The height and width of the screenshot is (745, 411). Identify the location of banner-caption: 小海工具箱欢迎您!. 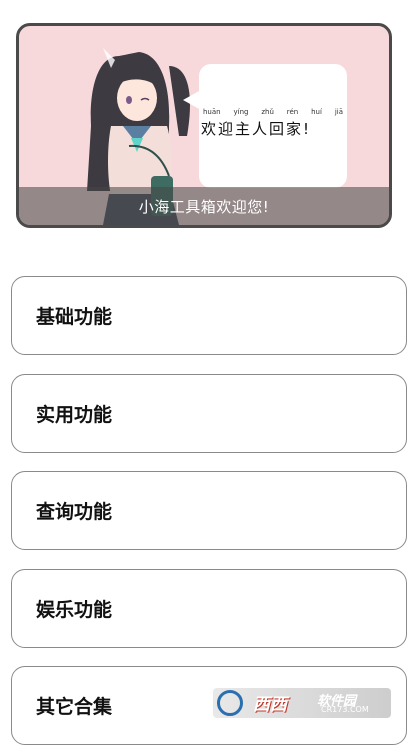
(204, 206).